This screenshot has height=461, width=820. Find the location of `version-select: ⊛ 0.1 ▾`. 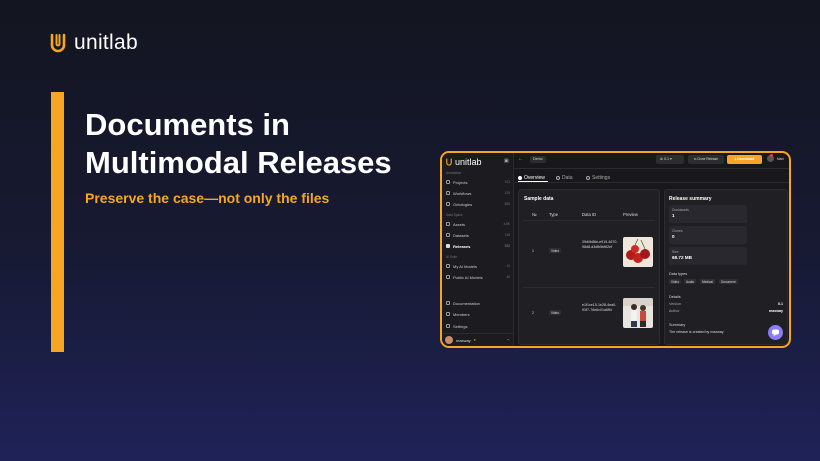

version-select: ⊛ 0.1 ▾ is located at coordinates (670, 159).